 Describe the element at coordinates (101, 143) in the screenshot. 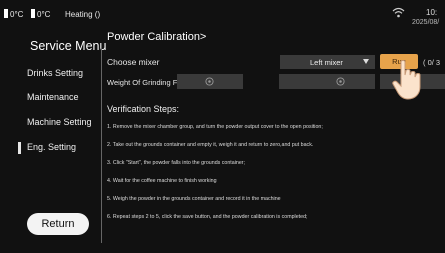

I see `sidebar-divider` at that location.